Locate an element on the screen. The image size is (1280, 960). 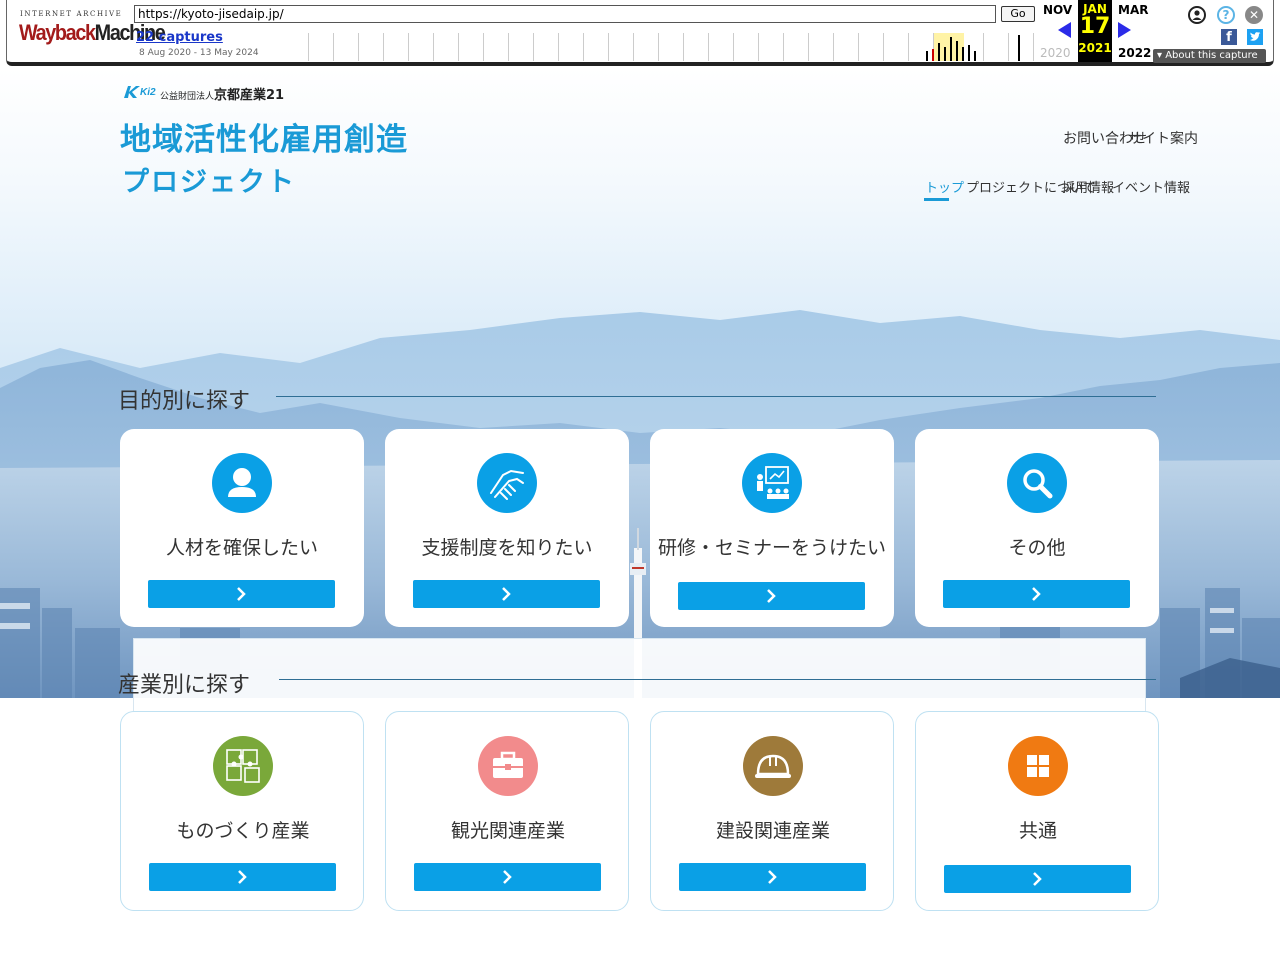
org-logo-text: 公益財団法人京都産業21 is located at coordinates (222, 93).